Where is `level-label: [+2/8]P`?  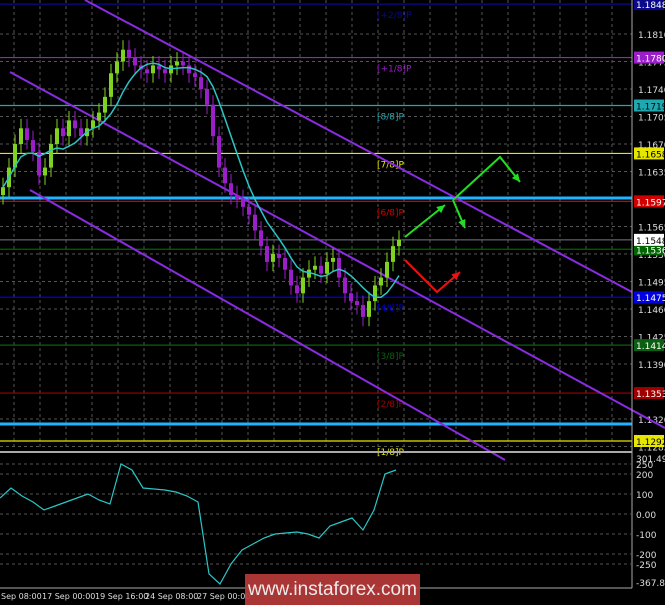
level-label: [+2/8]P is located at coordinates (394, 16).